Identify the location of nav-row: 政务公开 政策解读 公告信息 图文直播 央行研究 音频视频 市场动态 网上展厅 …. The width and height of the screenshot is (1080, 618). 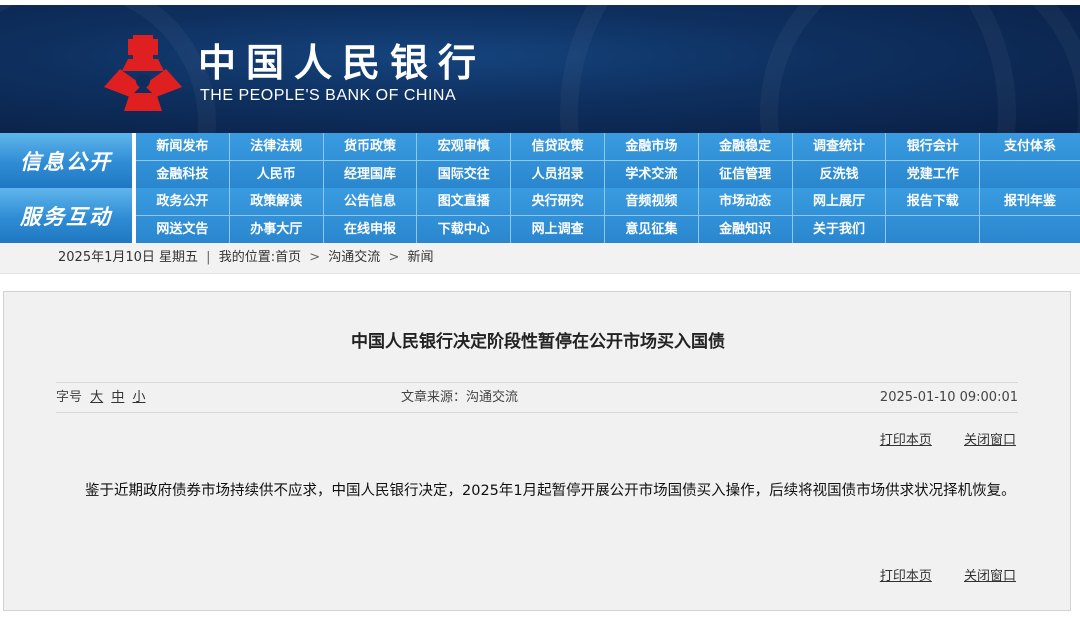
(608, 201).